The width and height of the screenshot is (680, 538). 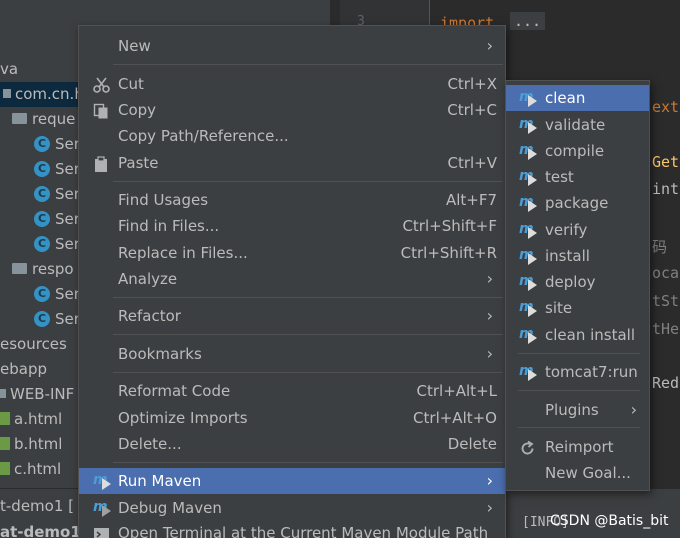 What do you see at coordinates (666, 162) in the screenshot?
I see `code-fragment: Get` at bounding box center [666, 162].